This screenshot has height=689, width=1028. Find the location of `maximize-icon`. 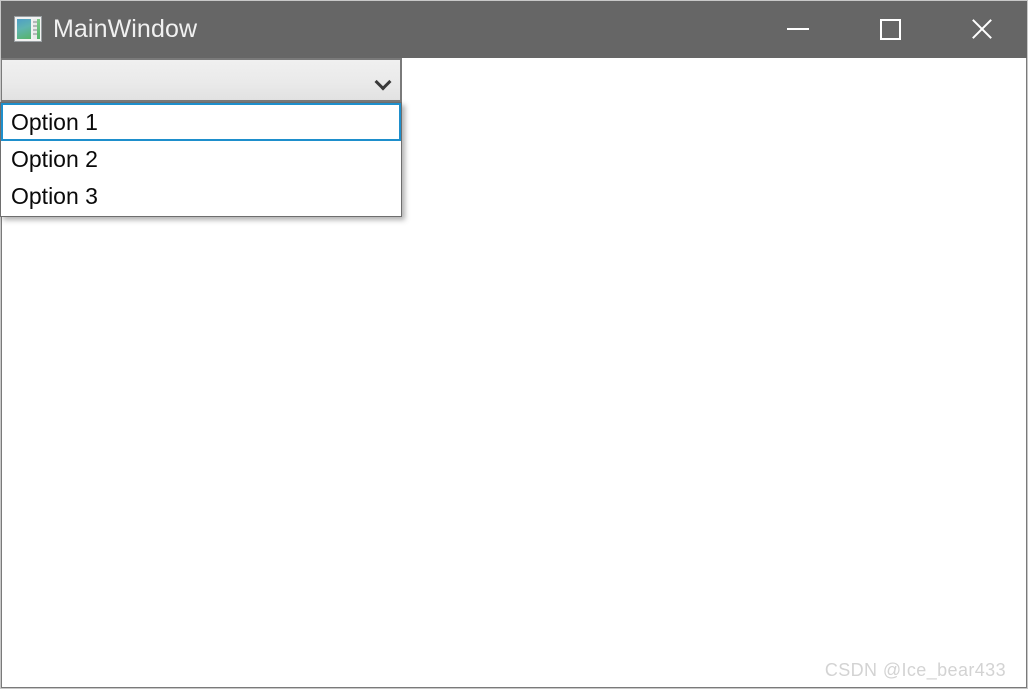

maximize-icon is located at coordinates (890, 29).